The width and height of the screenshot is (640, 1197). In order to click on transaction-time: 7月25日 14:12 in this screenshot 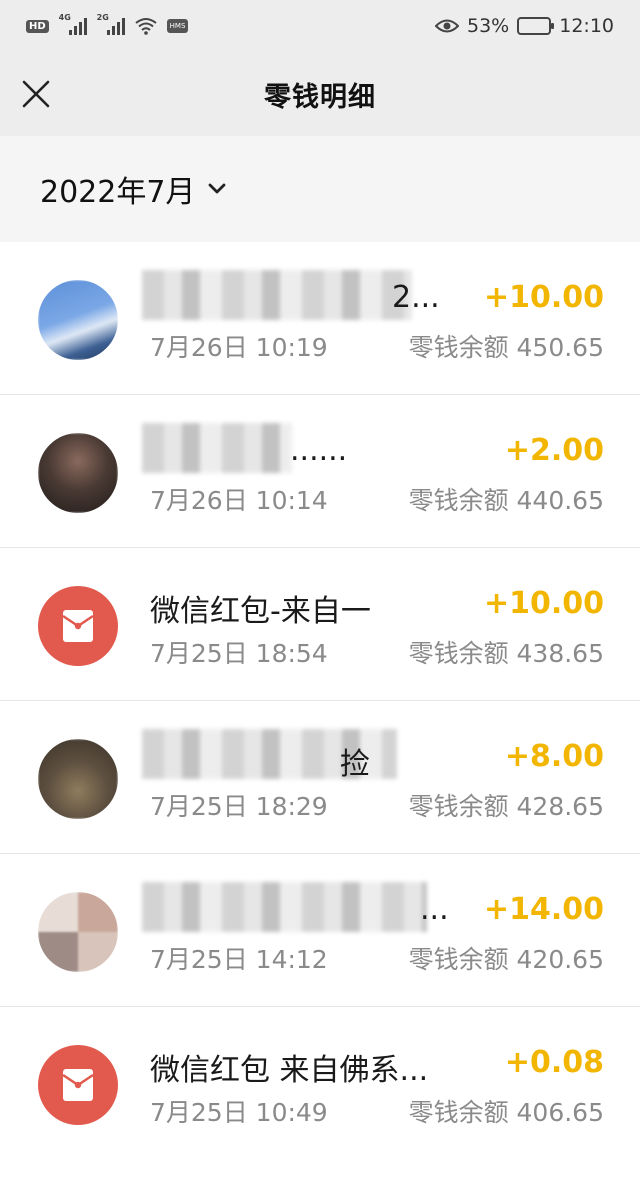, I will do `click(239, 959)`.